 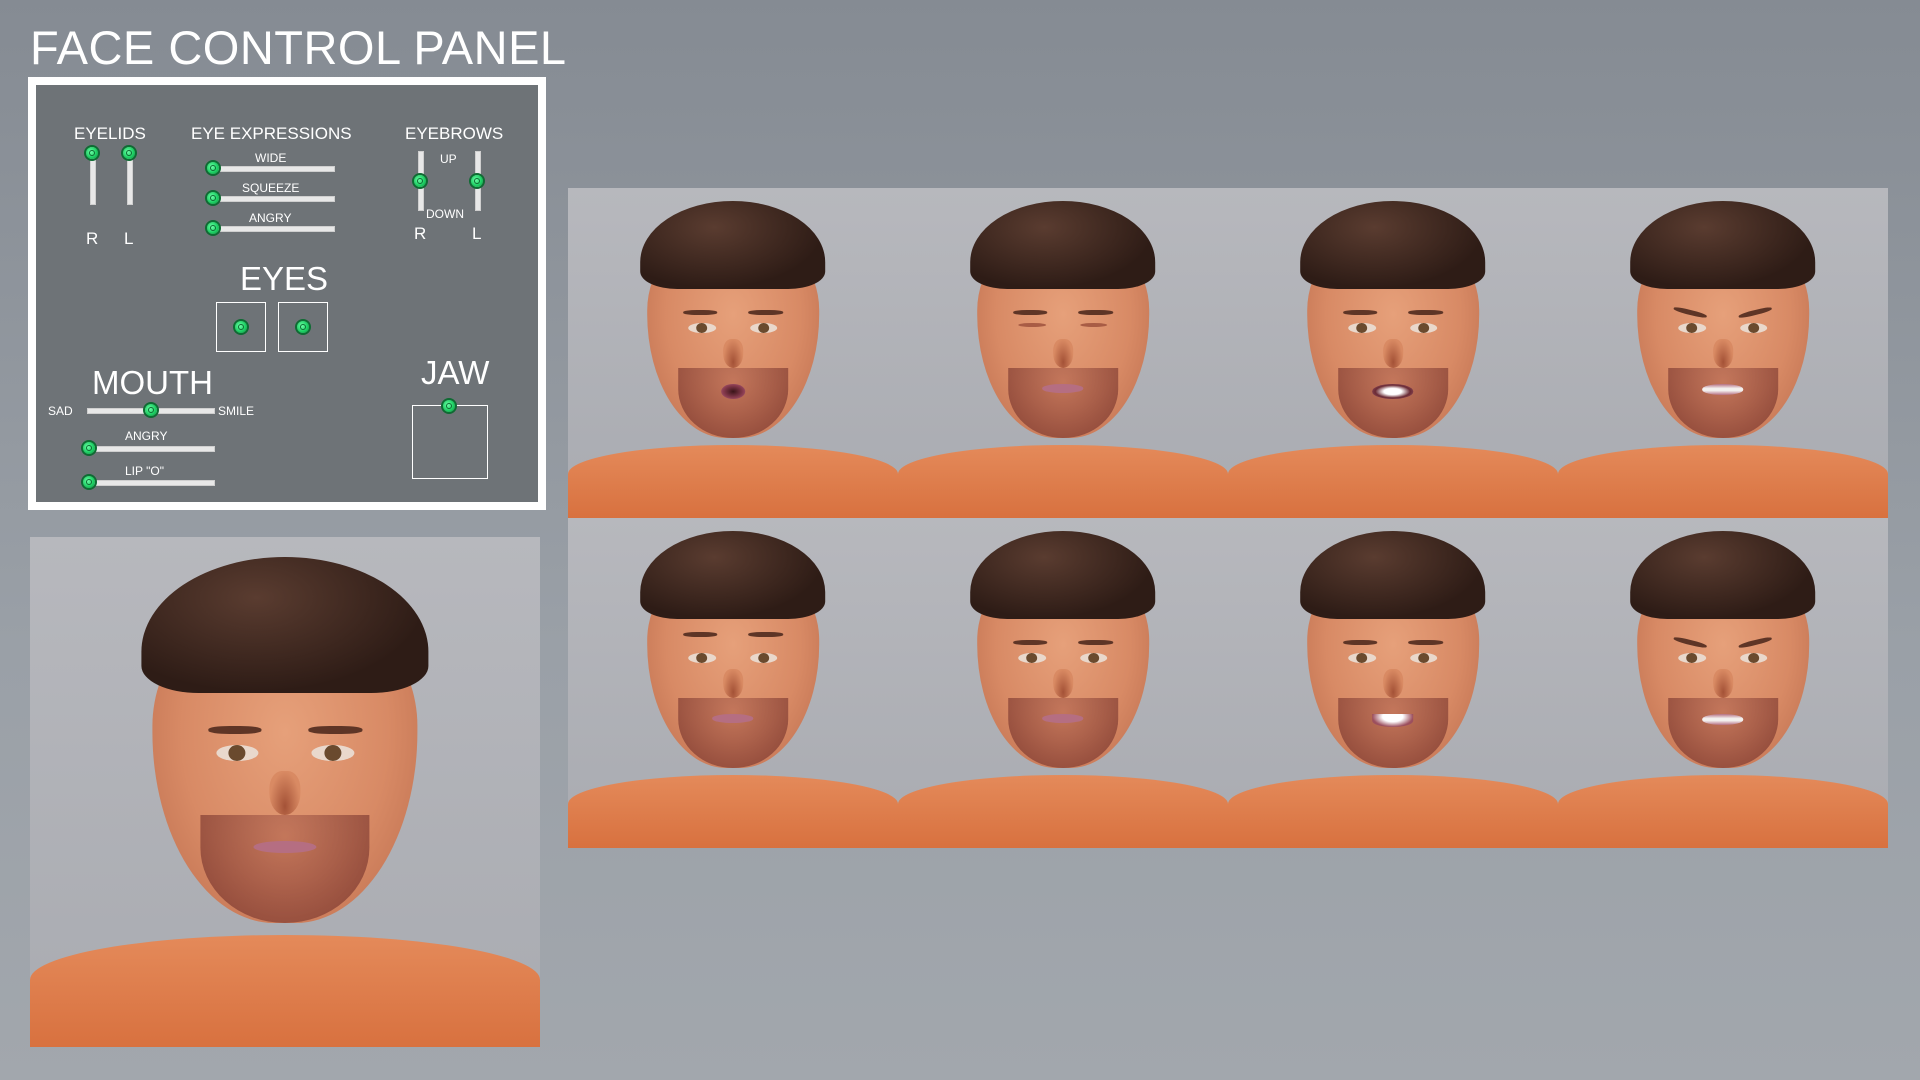 I want to click on eyelid-r-label: R, so click(x=92, y=238).